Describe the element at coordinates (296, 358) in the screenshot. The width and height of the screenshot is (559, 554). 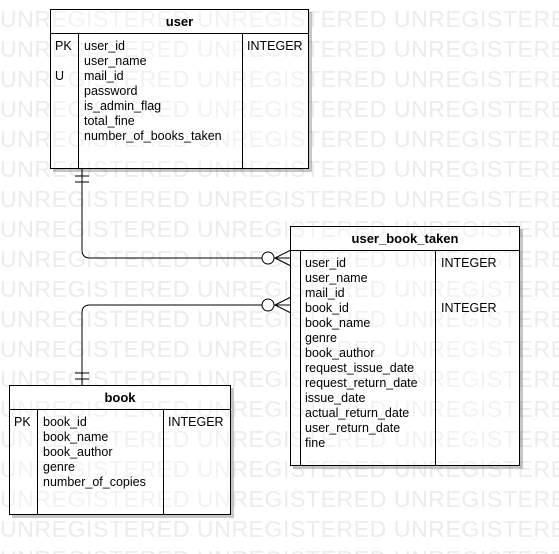
I see `key-column` at that location.